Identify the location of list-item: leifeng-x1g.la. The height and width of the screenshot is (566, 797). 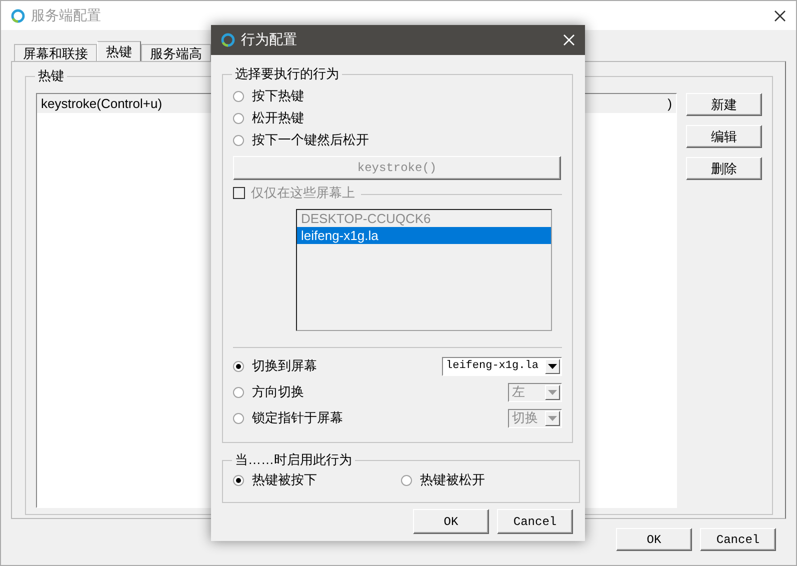
(424, 235).